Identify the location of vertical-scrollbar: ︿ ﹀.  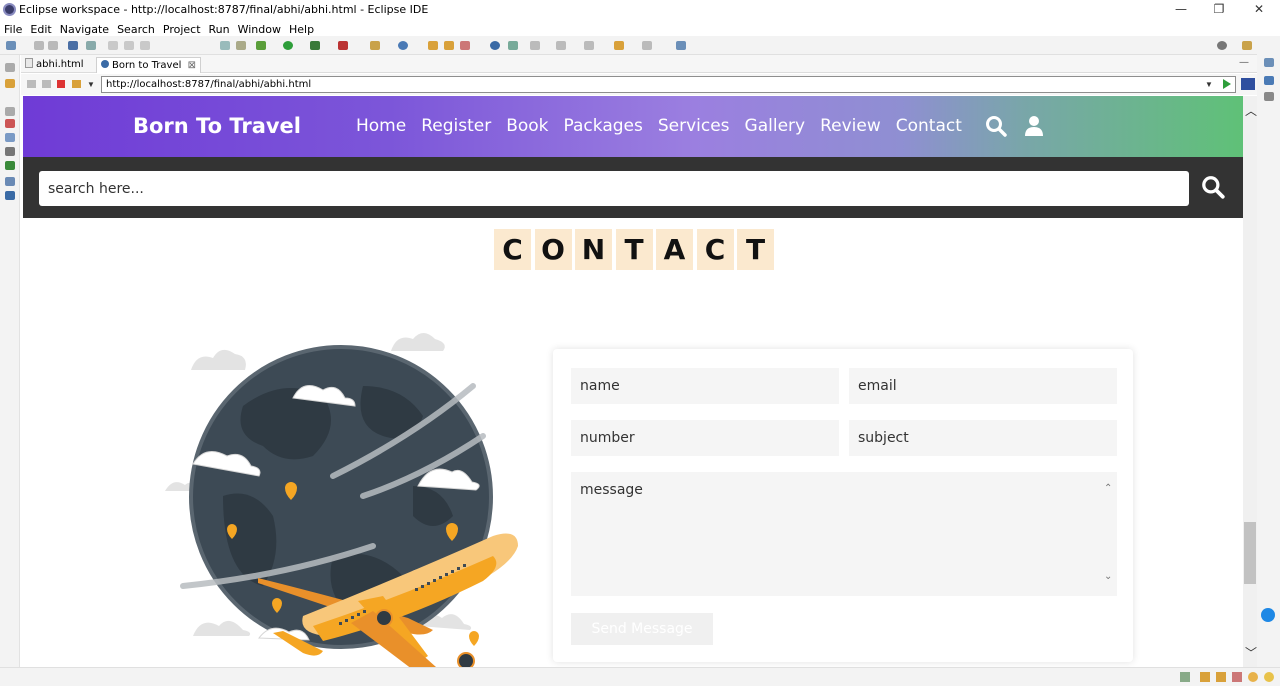
(1250, 381).